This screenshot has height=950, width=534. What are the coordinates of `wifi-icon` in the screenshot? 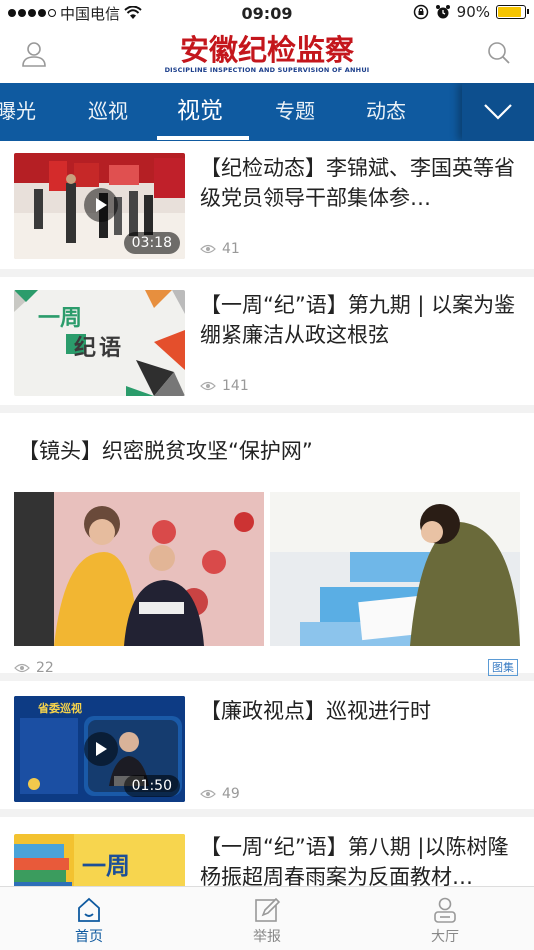 It's located at (133, 12).